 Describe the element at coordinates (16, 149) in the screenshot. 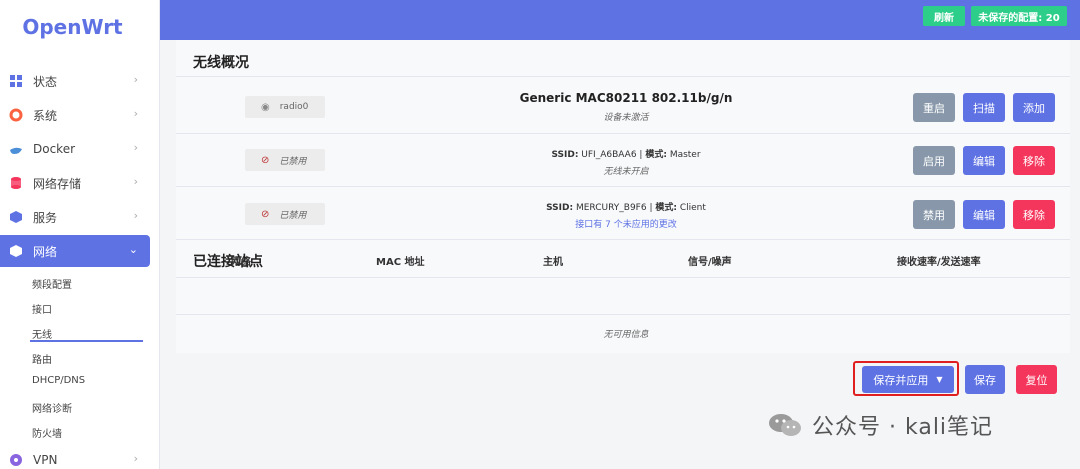

I see `docker-icon` at that location.